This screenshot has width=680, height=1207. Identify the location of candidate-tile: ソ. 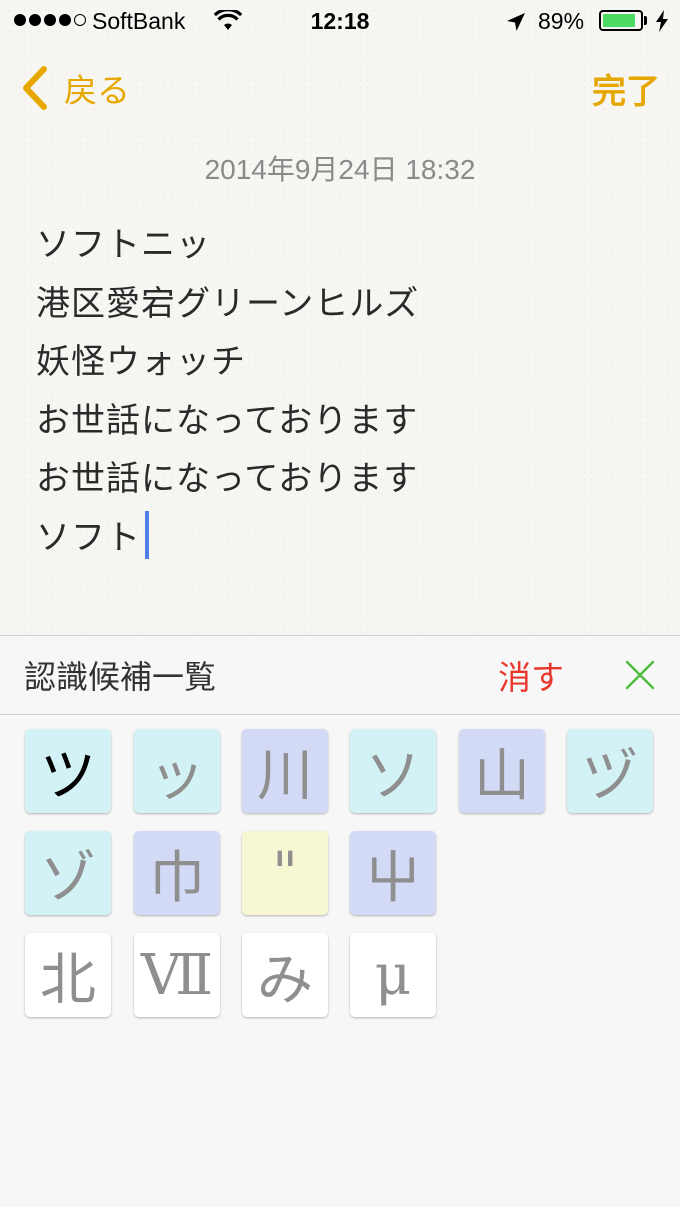
(393, 771).